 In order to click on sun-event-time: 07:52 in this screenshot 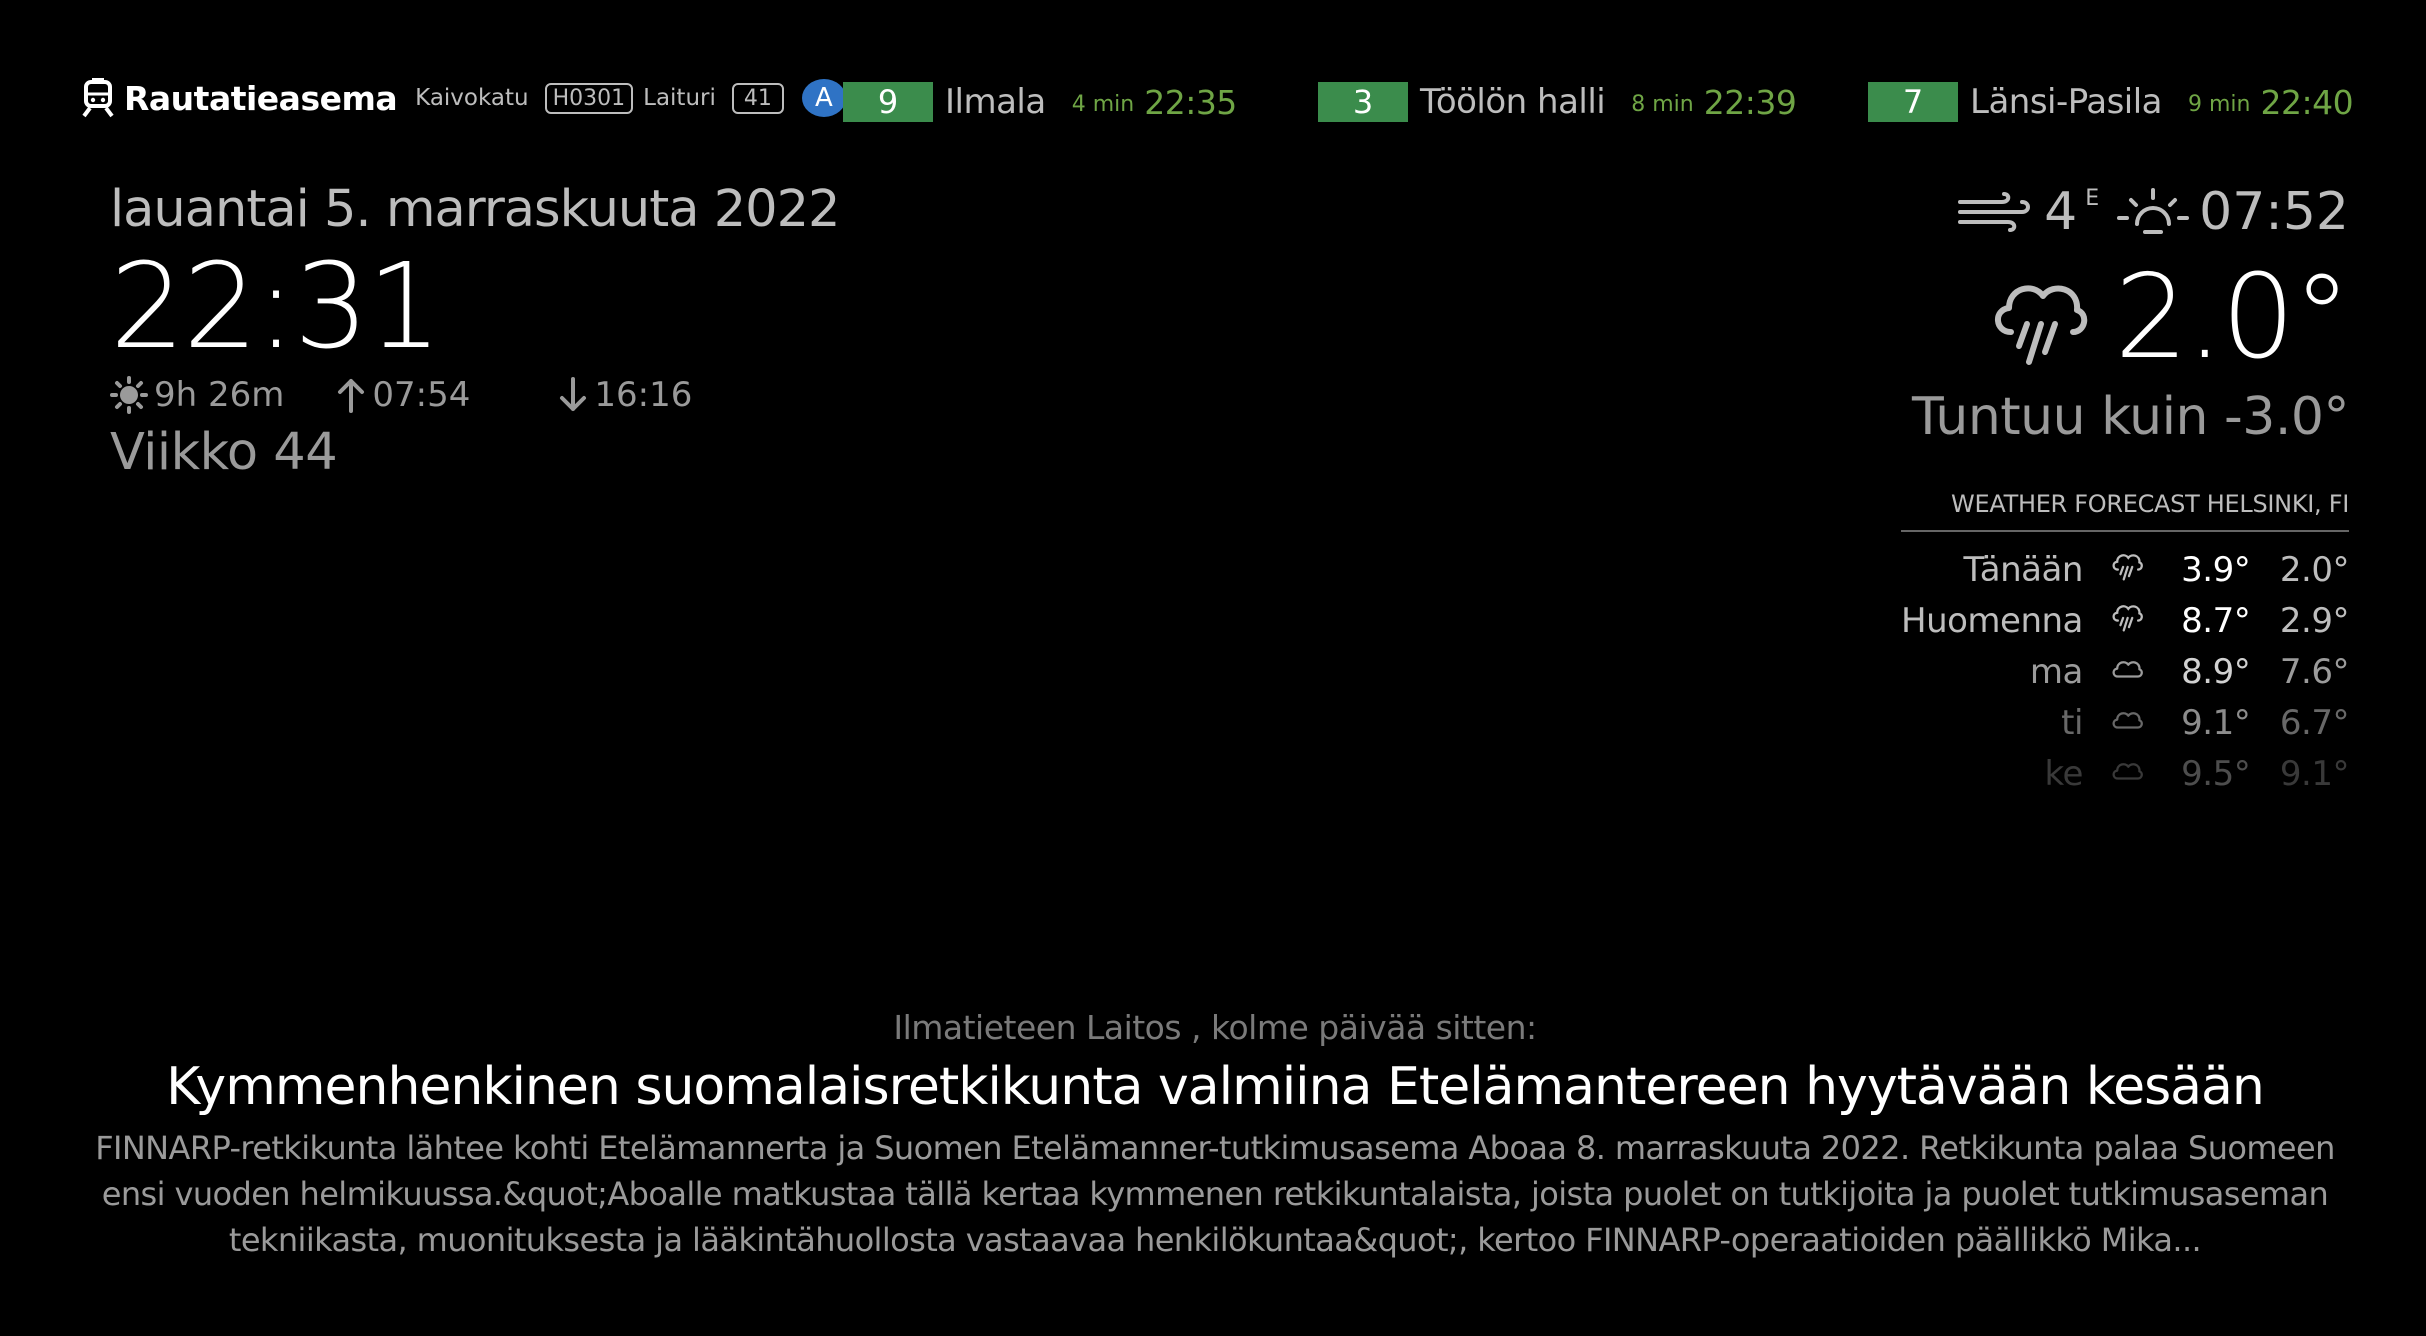, I will do `click(2274, 212)`.